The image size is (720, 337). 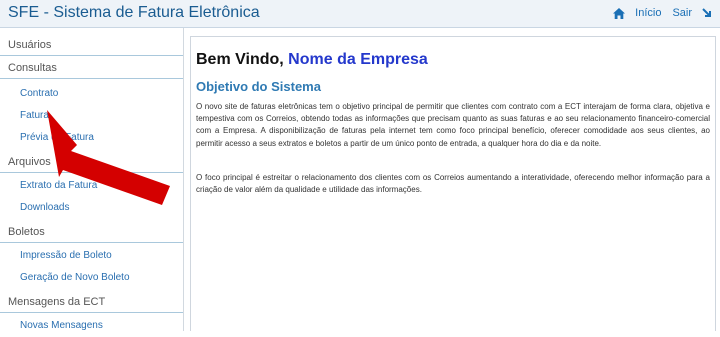 I want to click on welcome-heading: Bem Vindo, Nome da Empresa, so click(x=312, y=60).